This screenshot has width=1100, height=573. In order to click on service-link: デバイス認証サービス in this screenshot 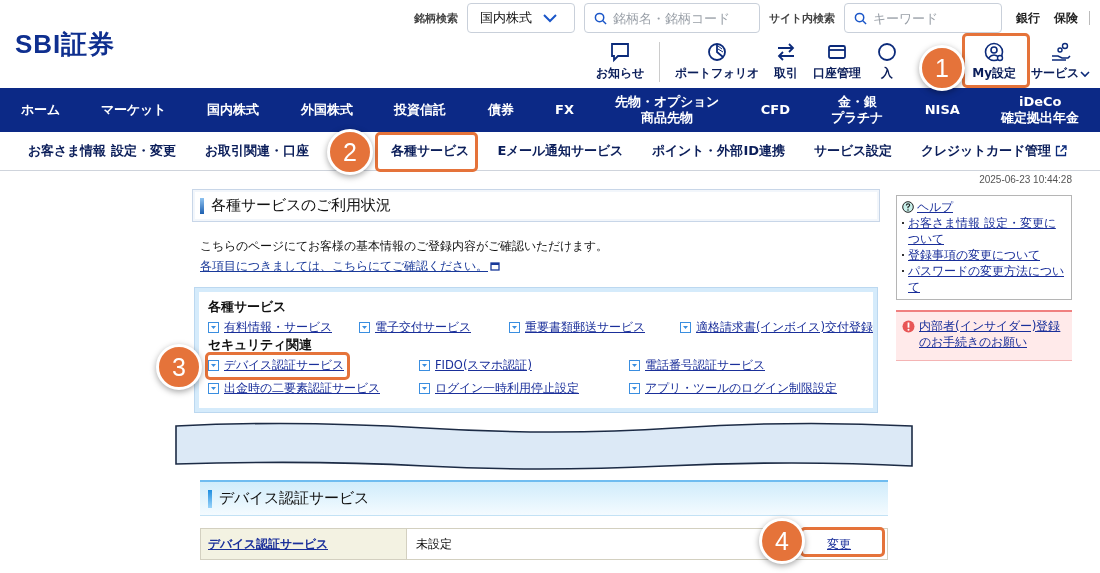, I will do `click(276, 365)`.